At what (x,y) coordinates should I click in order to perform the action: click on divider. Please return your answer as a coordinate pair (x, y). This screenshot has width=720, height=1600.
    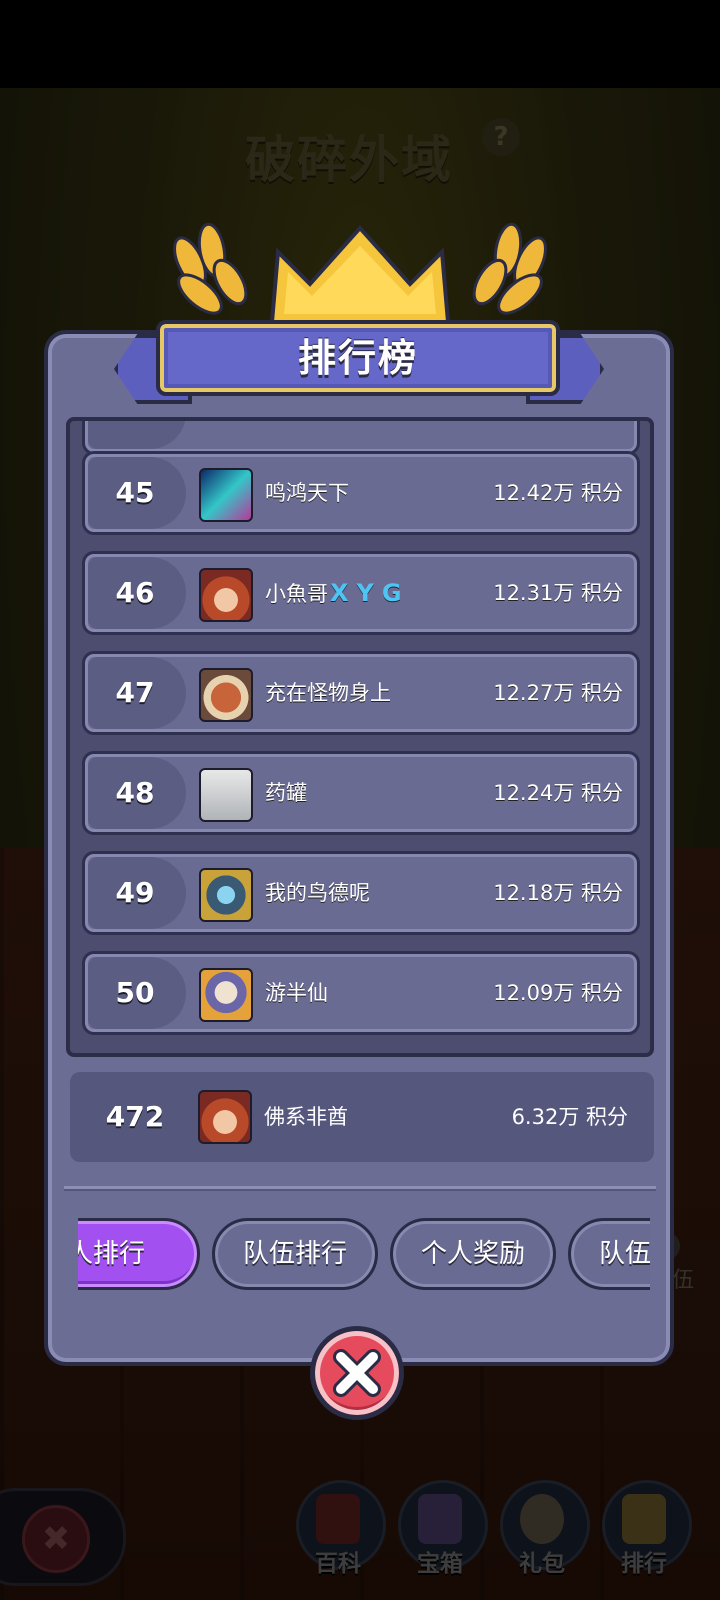
    Looking at the image, I should click on (360, 1188).